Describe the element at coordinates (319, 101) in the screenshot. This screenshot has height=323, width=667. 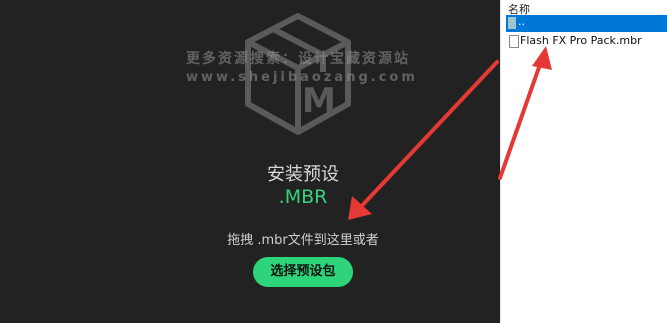
I see `svg-text: M` at that location.